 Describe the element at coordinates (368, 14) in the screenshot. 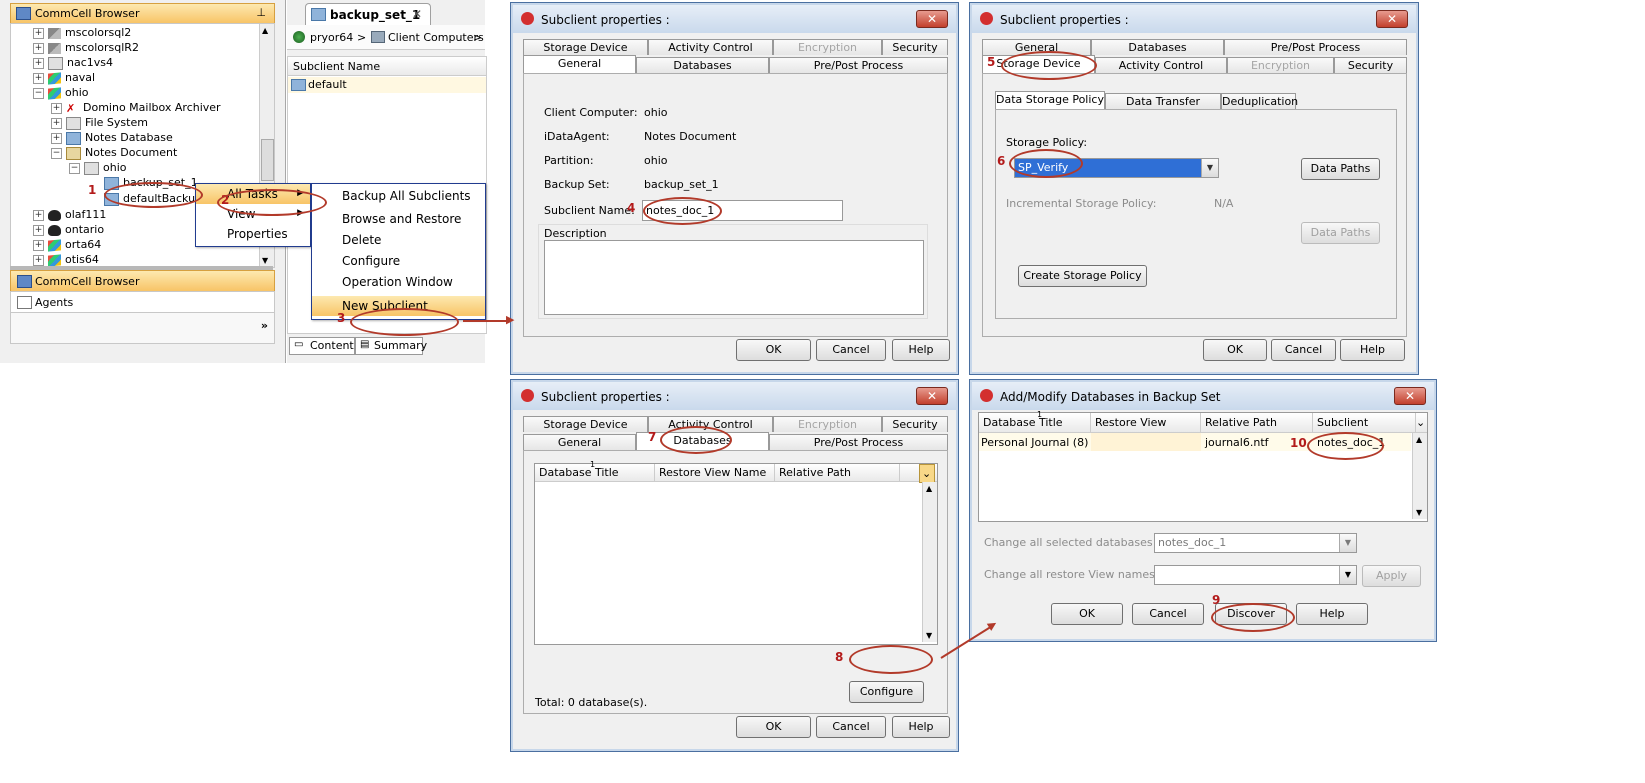

I see `tab-backup-set-1: backup_set_1 ✕` at that location.